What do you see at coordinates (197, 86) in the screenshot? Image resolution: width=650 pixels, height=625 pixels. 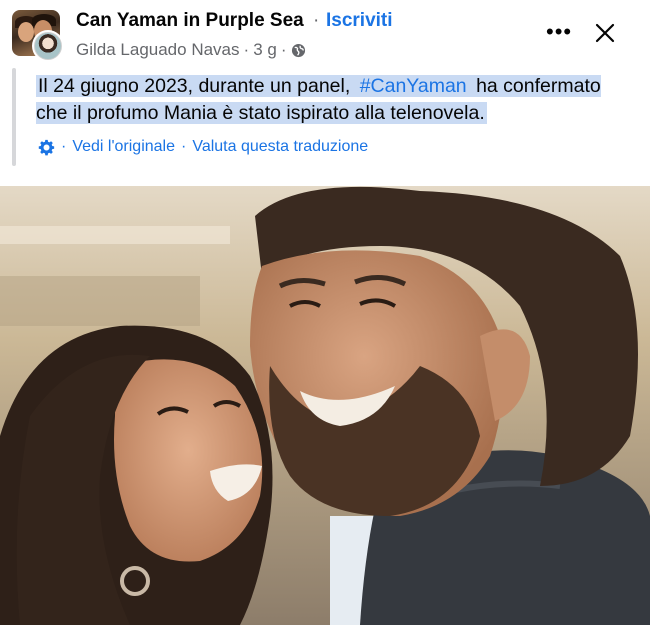 I see `post-text-start: Il 24 giugno 2023, durante un panel,` at bounding box center [197, 86].